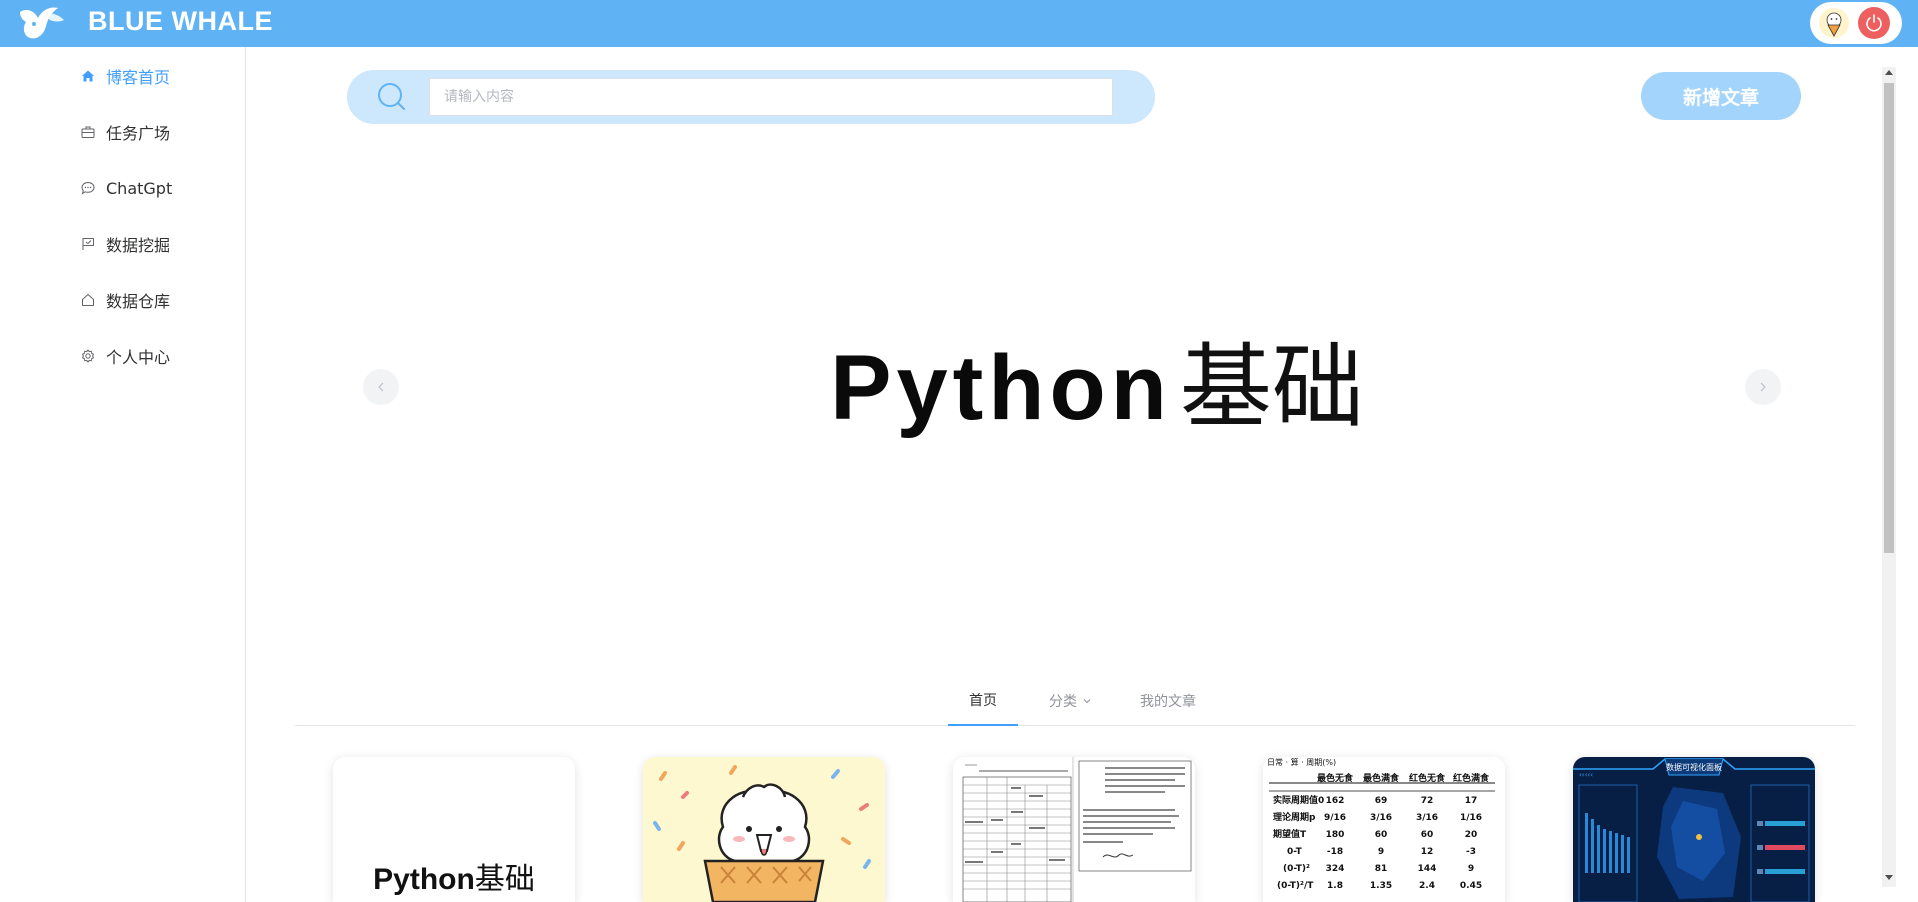  I want to click on table-cell: (0-T)², so click(1296, 869).